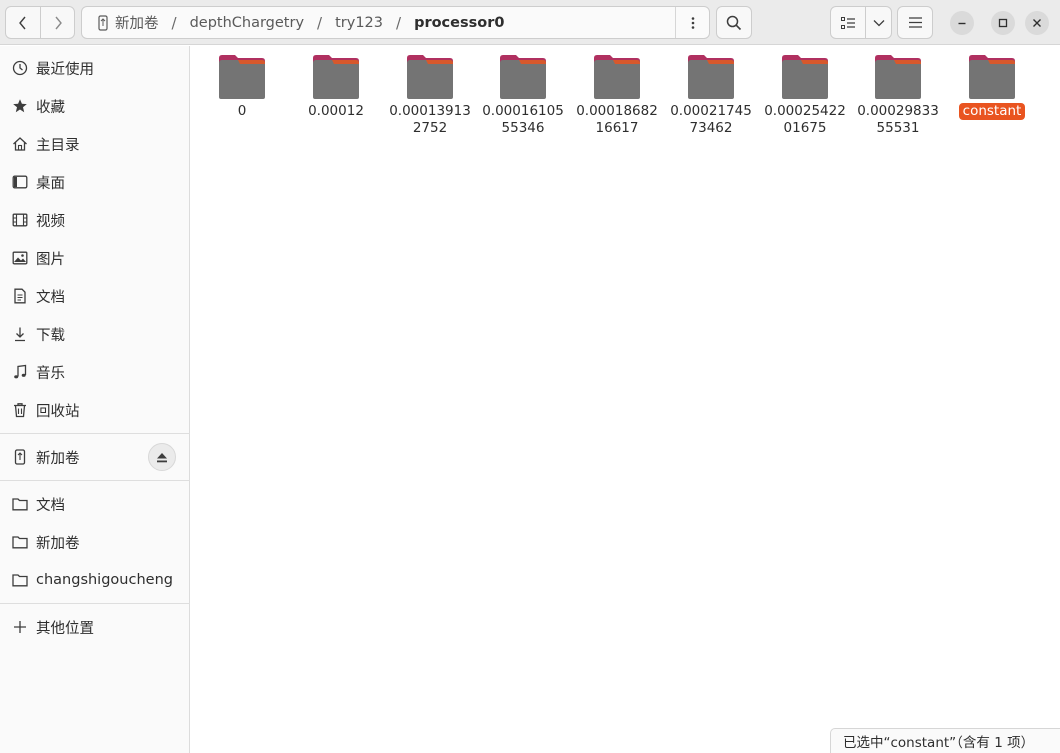 This screenshot has height=753, width=1060. Describe the element at coordinates (19, 410) in the screenshot. I see `trash-icon` at that location.